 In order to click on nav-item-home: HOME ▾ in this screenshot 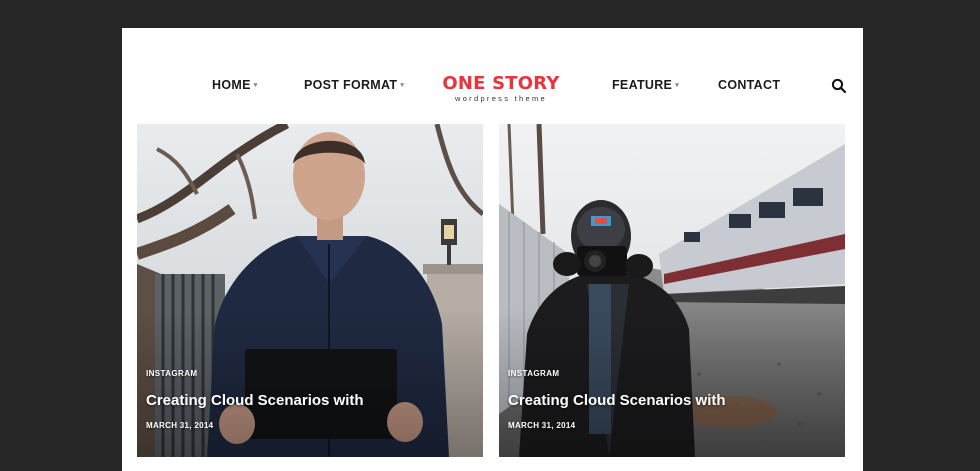, I will do `click(235, 85)`.